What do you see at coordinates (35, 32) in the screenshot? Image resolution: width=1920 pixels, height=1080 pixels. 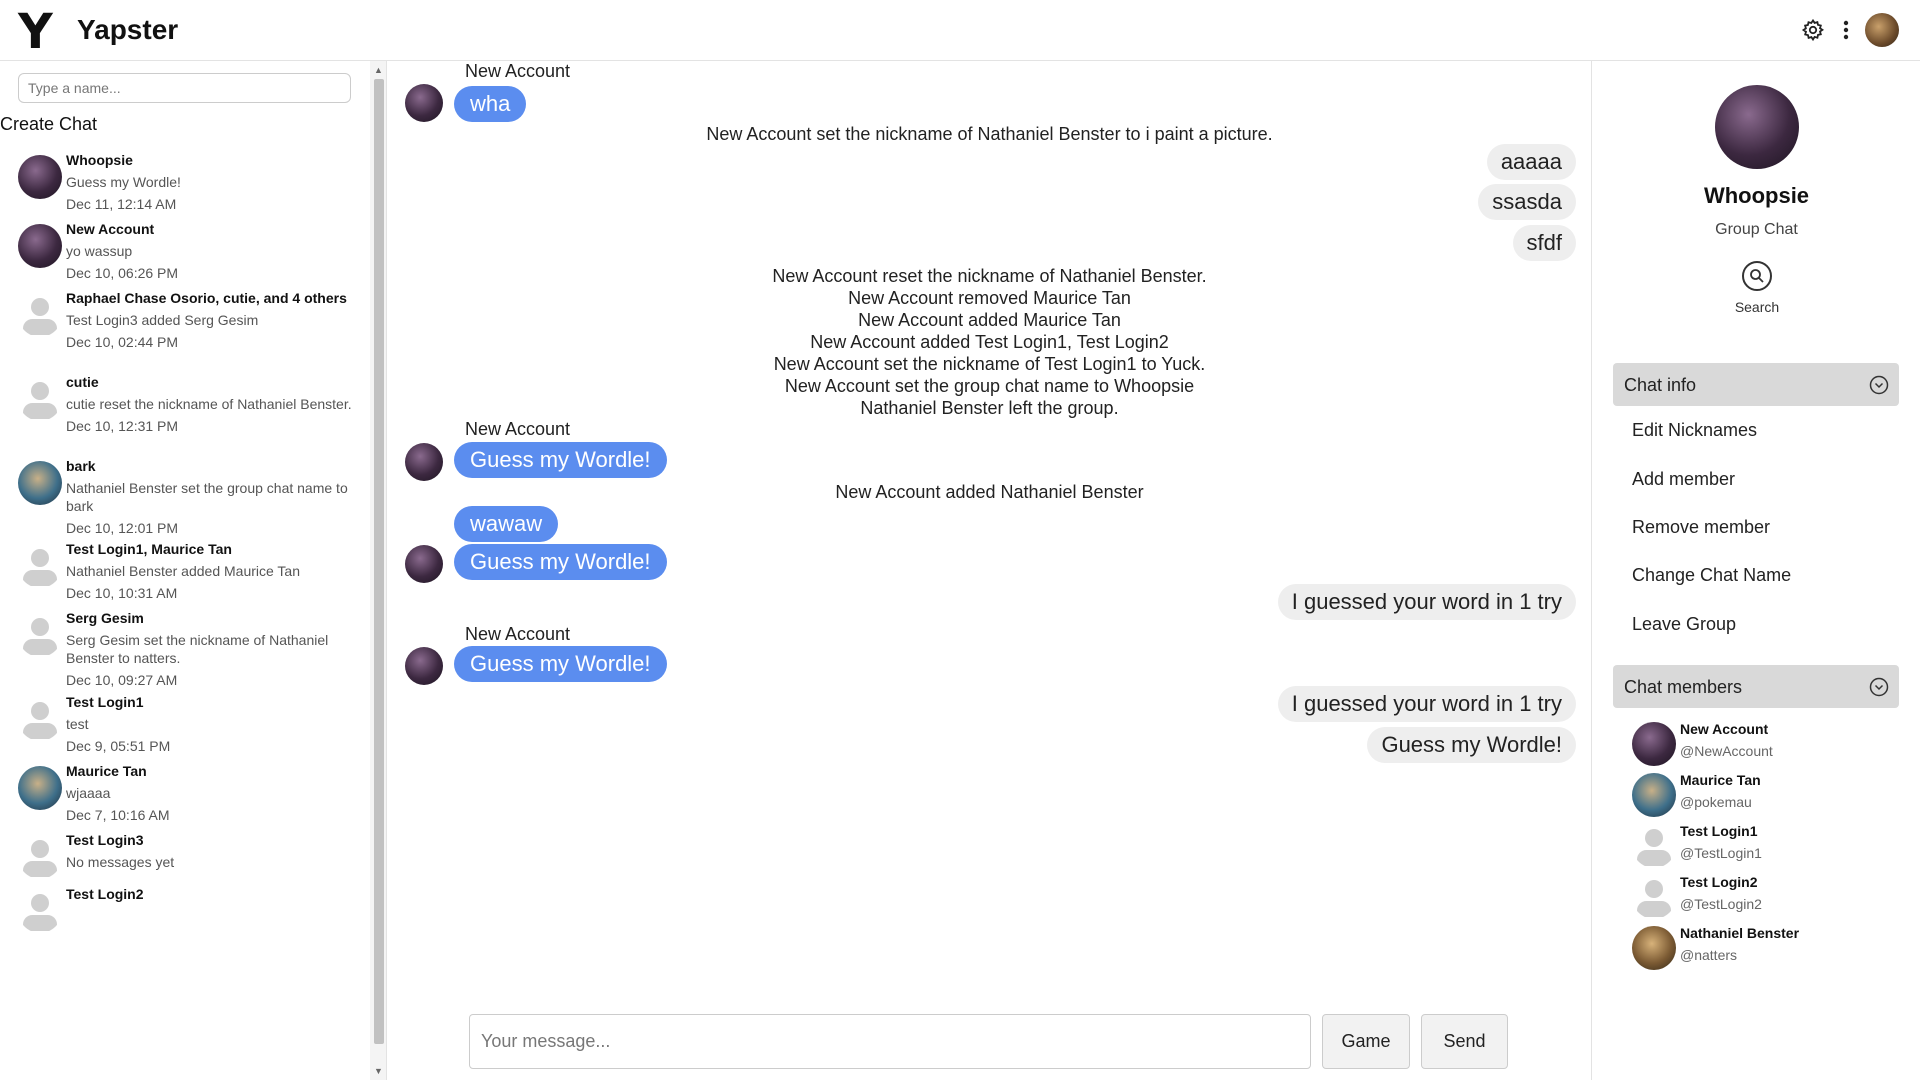 I see `app-logo: Y` at bounding box center [35, 32].